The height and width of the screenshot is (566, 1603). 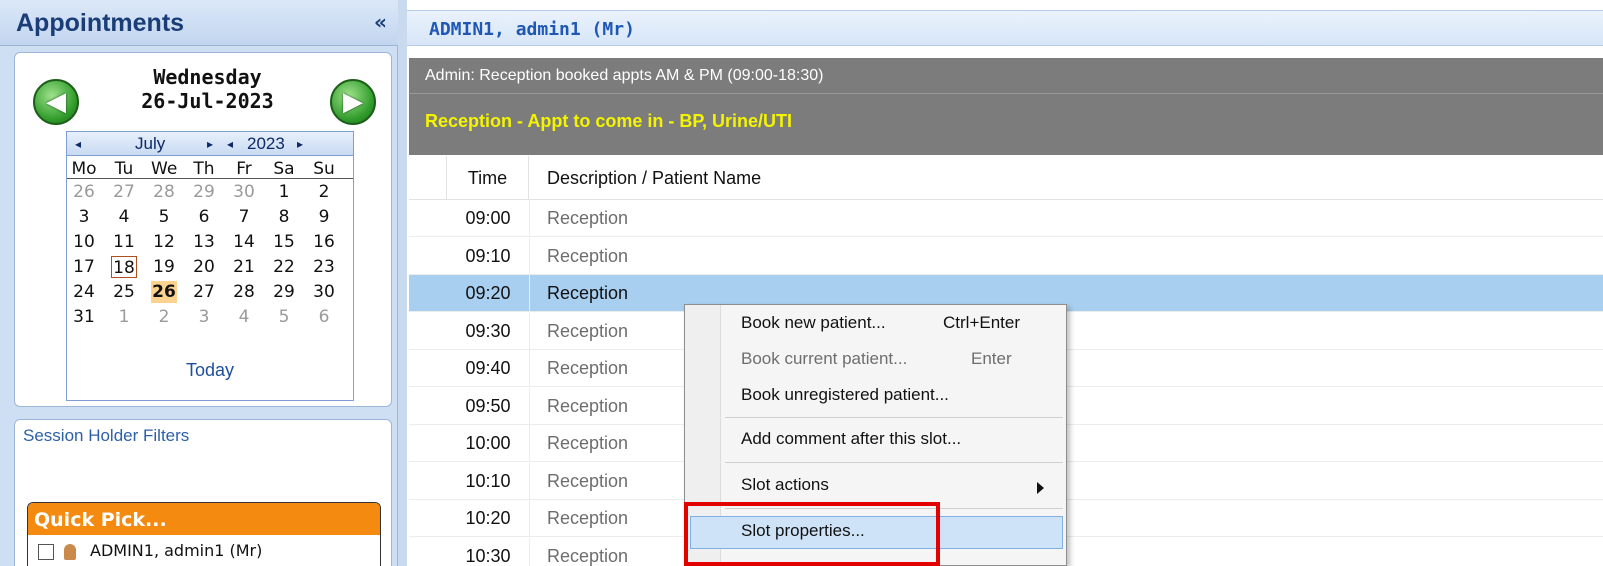 What do you see at coordinates (981, 322) in the screenshot?
I see `shortcut-label: Ctrl+Enter` at bounding box center [981, 322].